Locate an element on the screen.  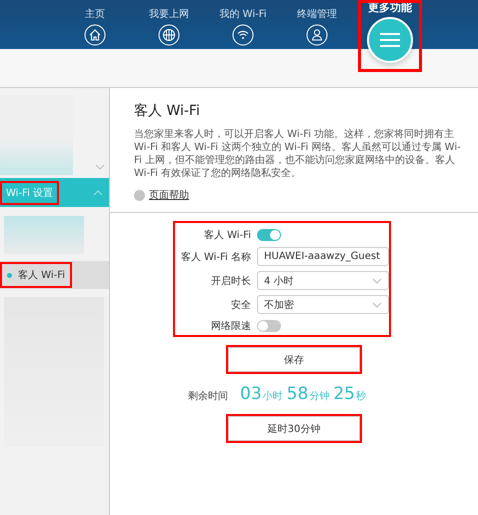
bullet-icon is located at coordinates (9, 275).